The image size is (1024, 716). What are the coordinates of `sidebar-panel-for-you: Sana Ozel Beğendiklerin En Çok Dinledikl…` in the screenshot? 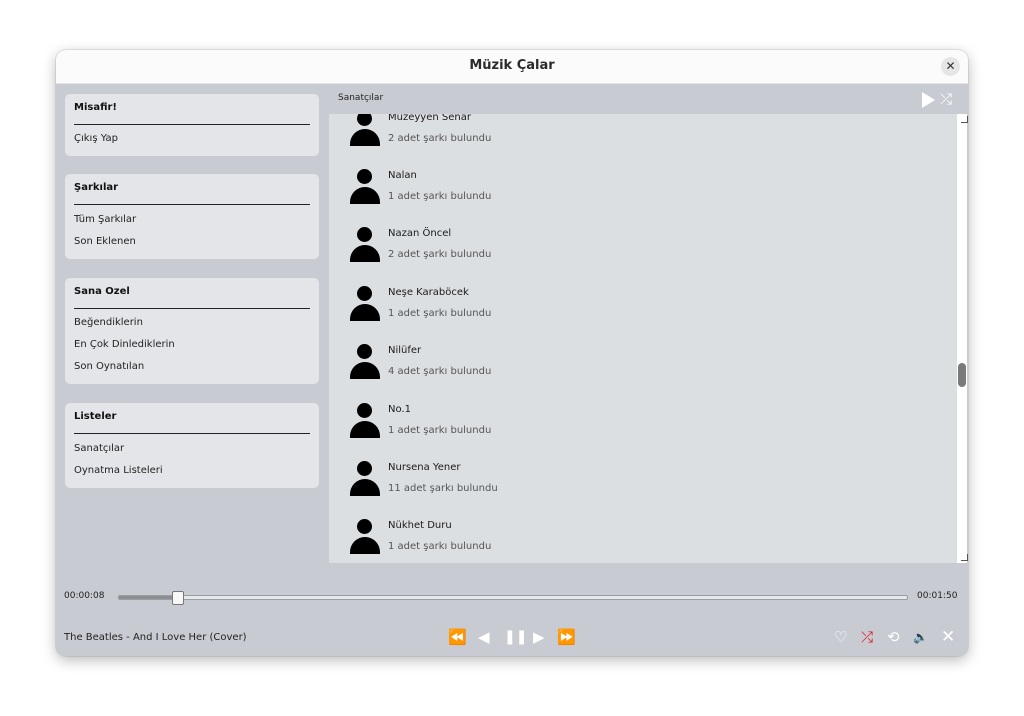 It's located at (192, 331).